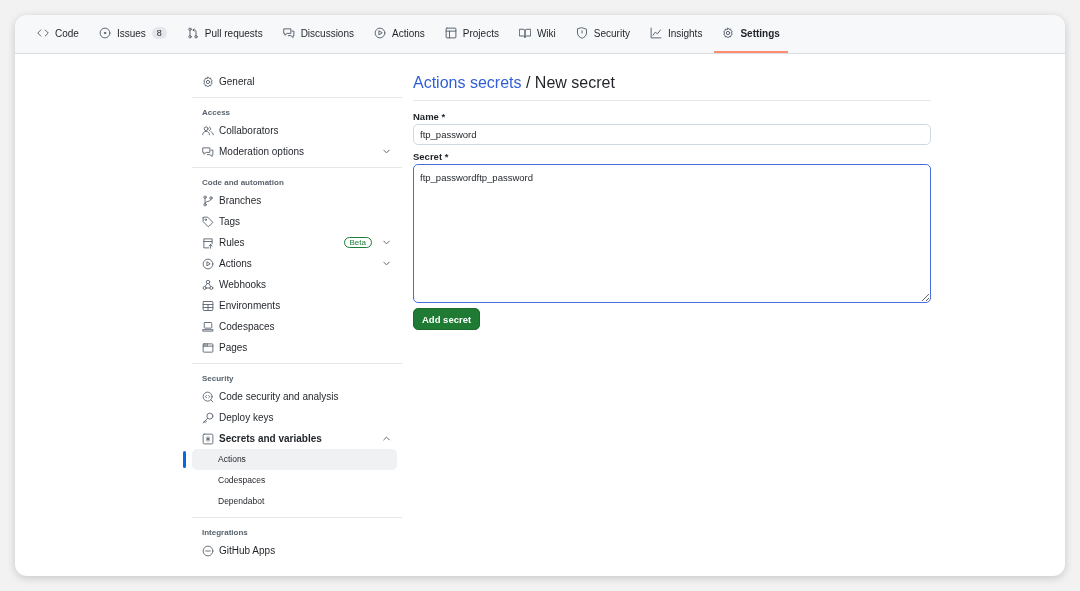  Describe the element at coordinates (208, 305) in the screenshot. I see `server-icon` at that location.